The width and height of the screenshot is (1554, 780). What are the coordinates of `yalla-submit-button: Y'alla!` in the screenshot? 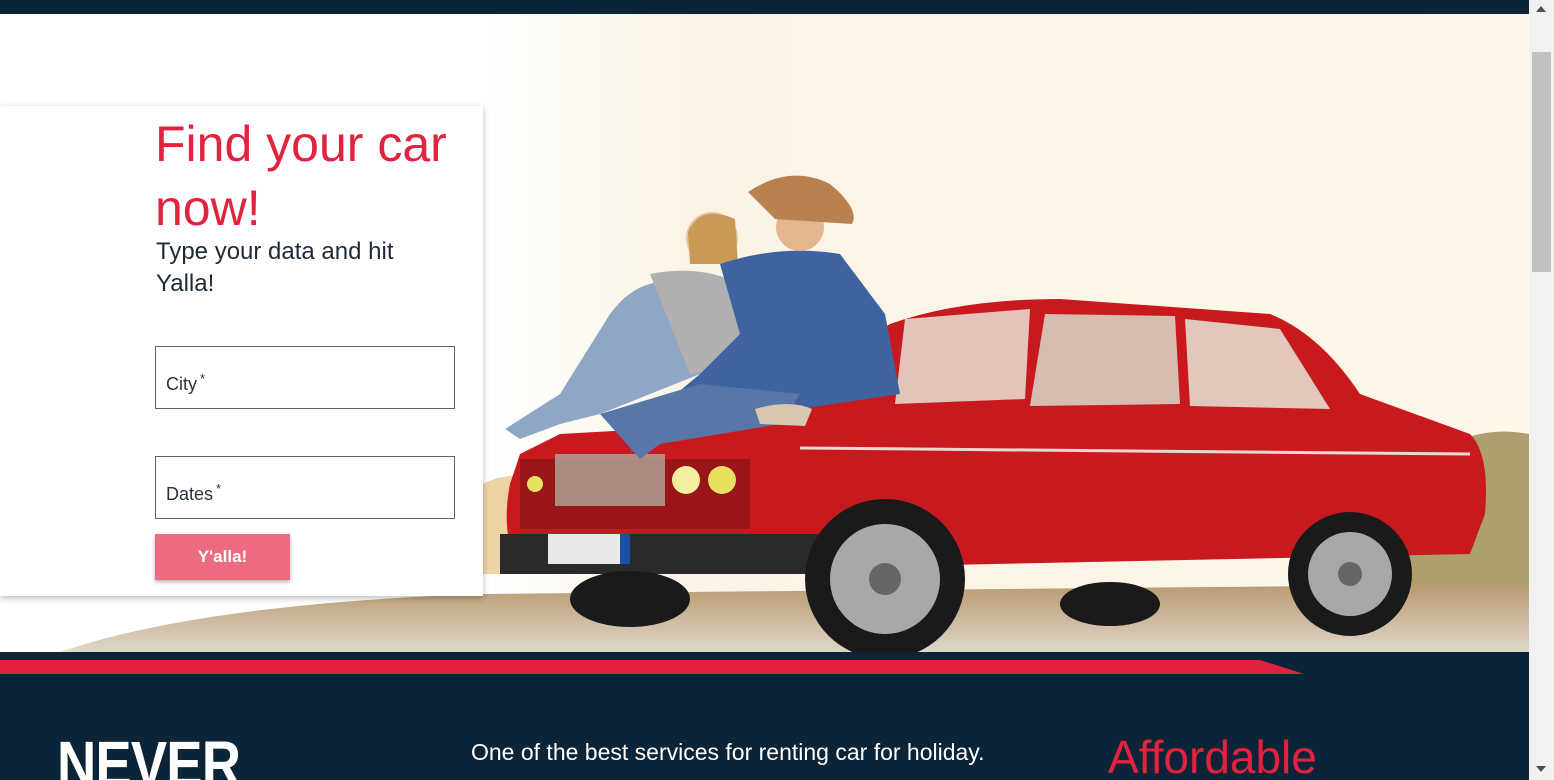 It's located at (222, 557).